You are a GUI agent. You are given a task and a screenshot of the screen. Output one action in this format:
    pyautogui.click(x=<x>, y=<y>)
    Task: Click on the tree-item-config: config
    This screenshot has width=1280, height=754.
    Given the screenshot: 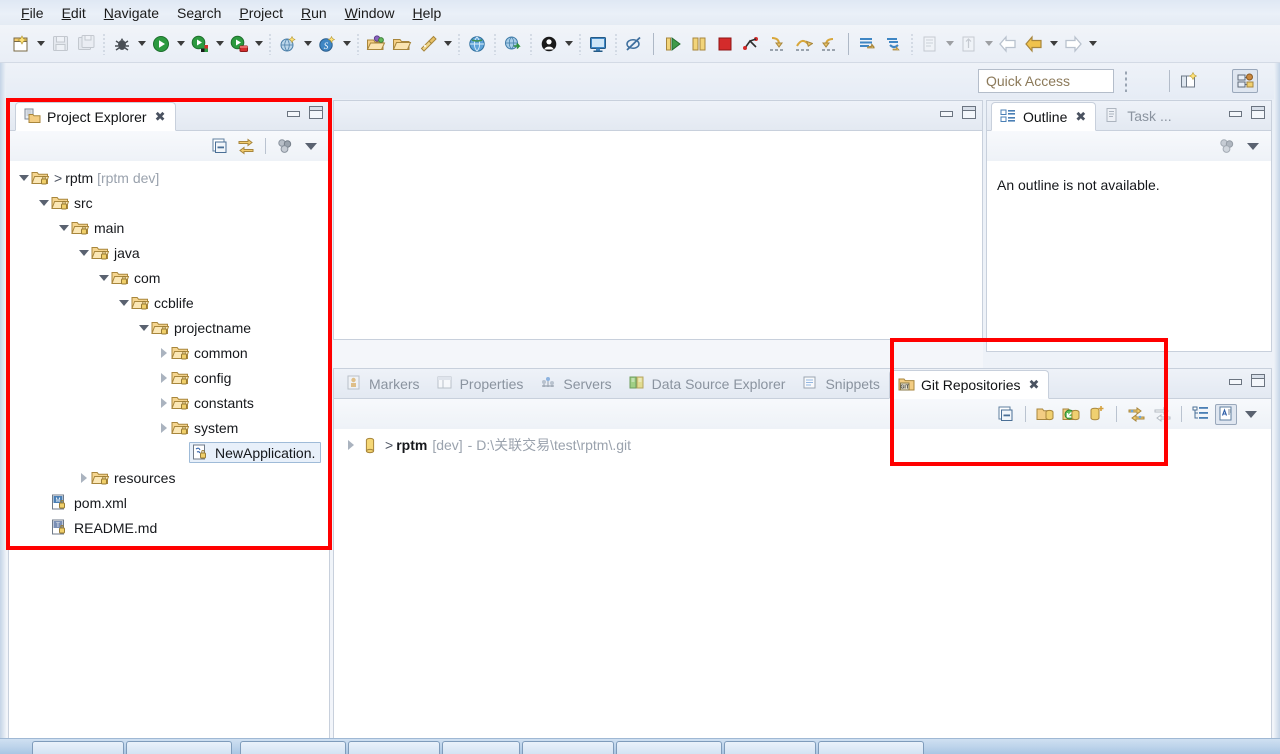 What is the action you would take?
    pyautogui.click(x=169, y=377)
    